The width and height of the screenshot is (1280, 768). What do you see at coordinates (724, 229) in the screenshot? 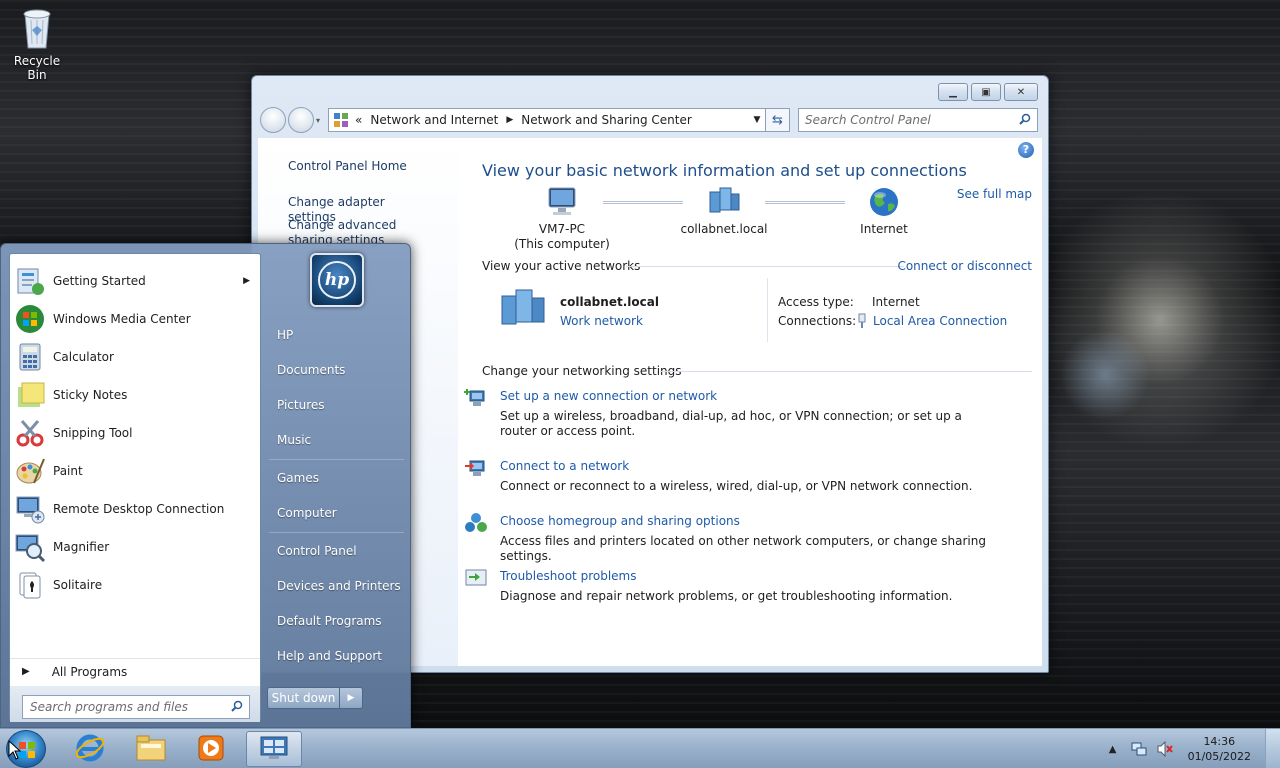
I see `network-name: collabnet.local` at bounding box center [724, 229].